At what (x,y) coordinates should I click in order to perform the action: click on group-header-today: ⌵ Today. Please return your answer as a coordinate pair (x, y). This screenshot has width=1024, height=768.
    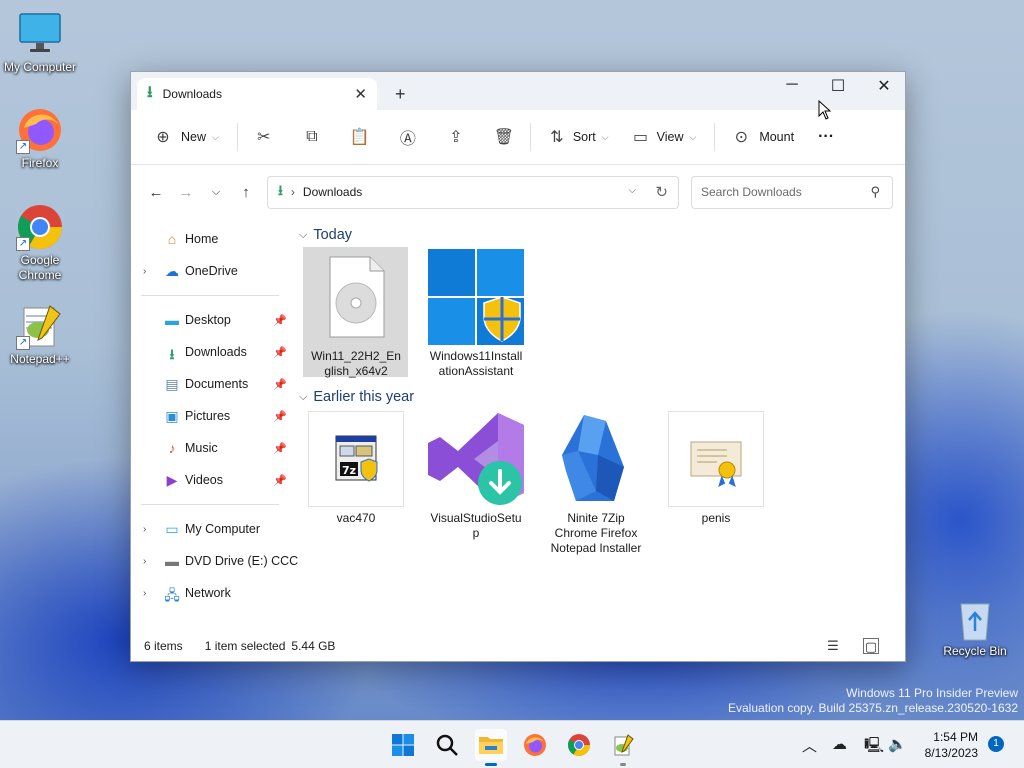
    Looking at the image, I should click on (325, 235).